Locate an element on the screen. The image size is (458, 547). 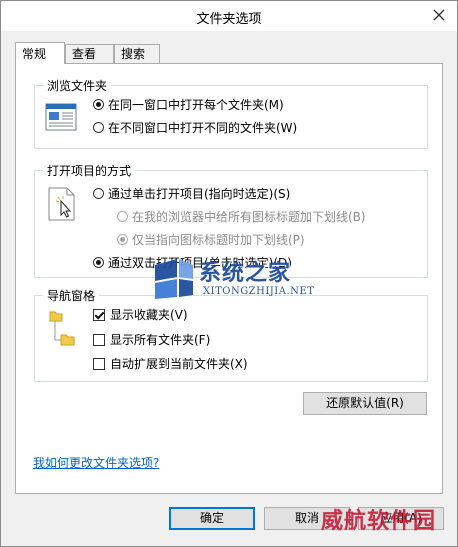
browse-folders-title: 浏览文件夹 is located at coordinates (77, 85).